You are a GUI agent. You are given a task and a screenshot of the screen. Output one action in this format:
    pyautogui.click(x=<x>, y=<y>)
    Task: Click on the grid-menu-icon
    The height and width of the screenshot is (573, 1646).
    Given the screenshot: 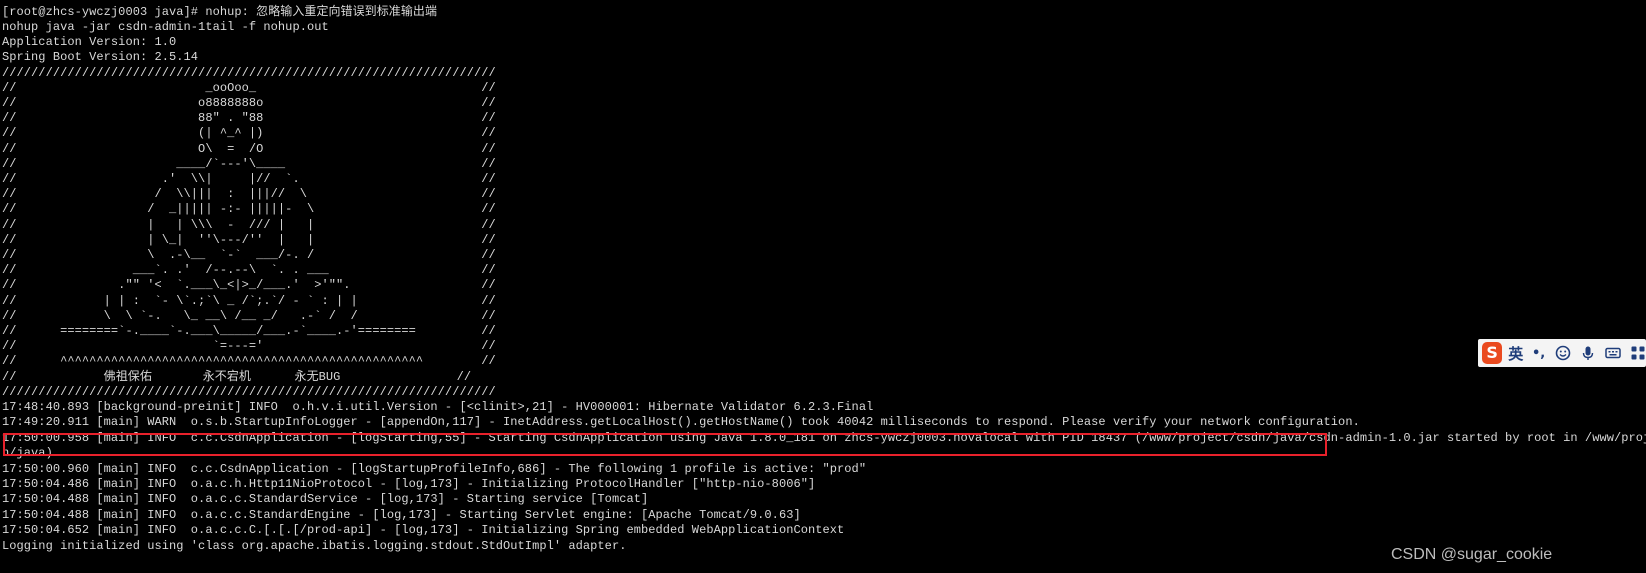 What is the action you would take?
    pyautogui.click(x=1638, y=353)
    